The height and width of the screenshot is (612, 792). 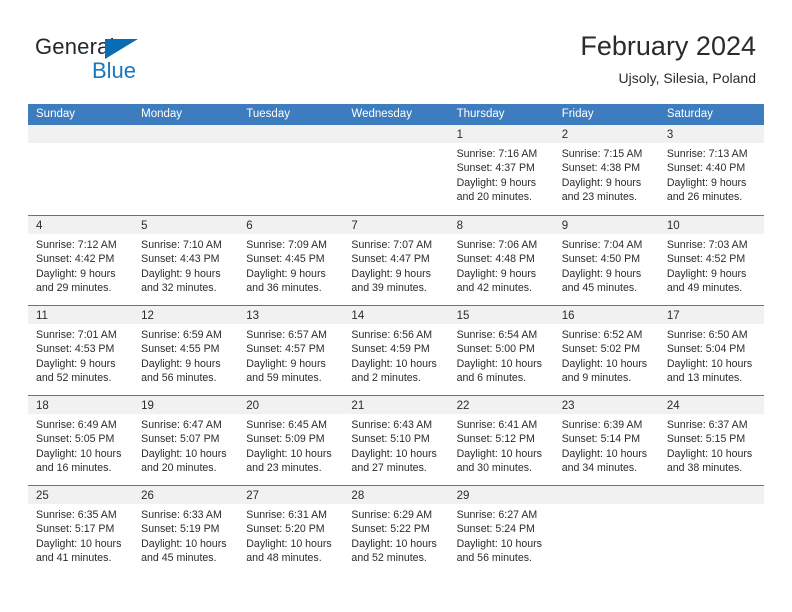 What do you see at coordinates (179, 378) in the screenshot?
I see `day-detail-line: and 56 minutes.` at bounding box center [179, 378].